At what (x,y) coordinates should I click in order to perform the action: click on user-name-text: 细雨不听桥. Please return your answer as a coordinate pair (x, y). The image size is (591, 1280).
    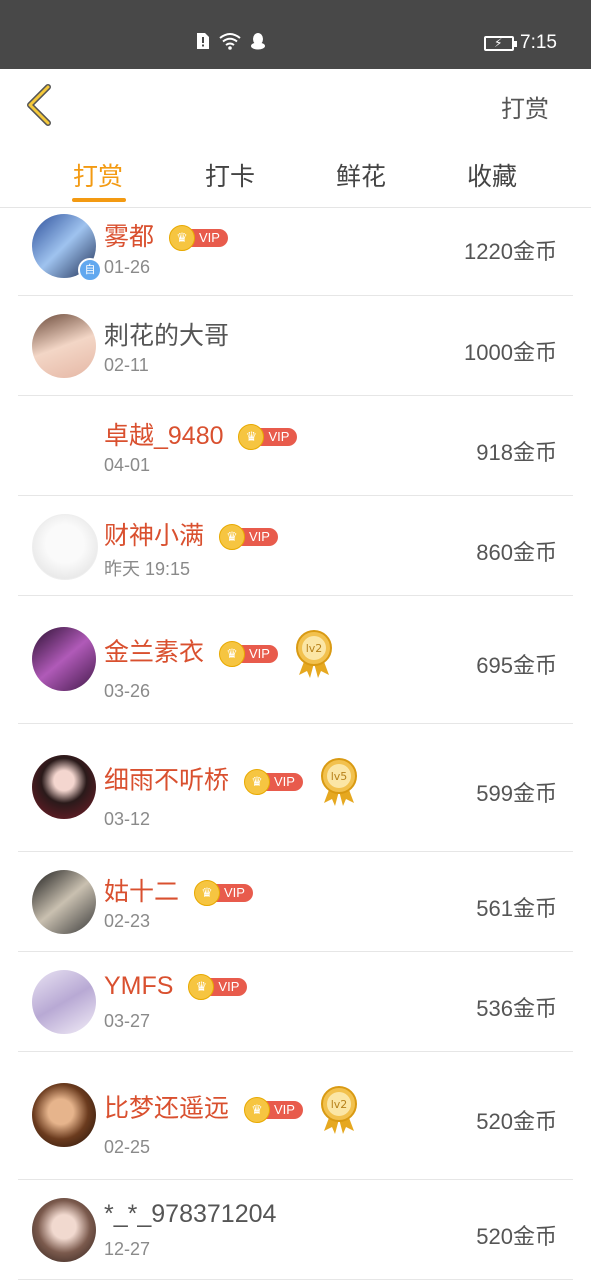
    Looking at the image, I should click on (167, 780).